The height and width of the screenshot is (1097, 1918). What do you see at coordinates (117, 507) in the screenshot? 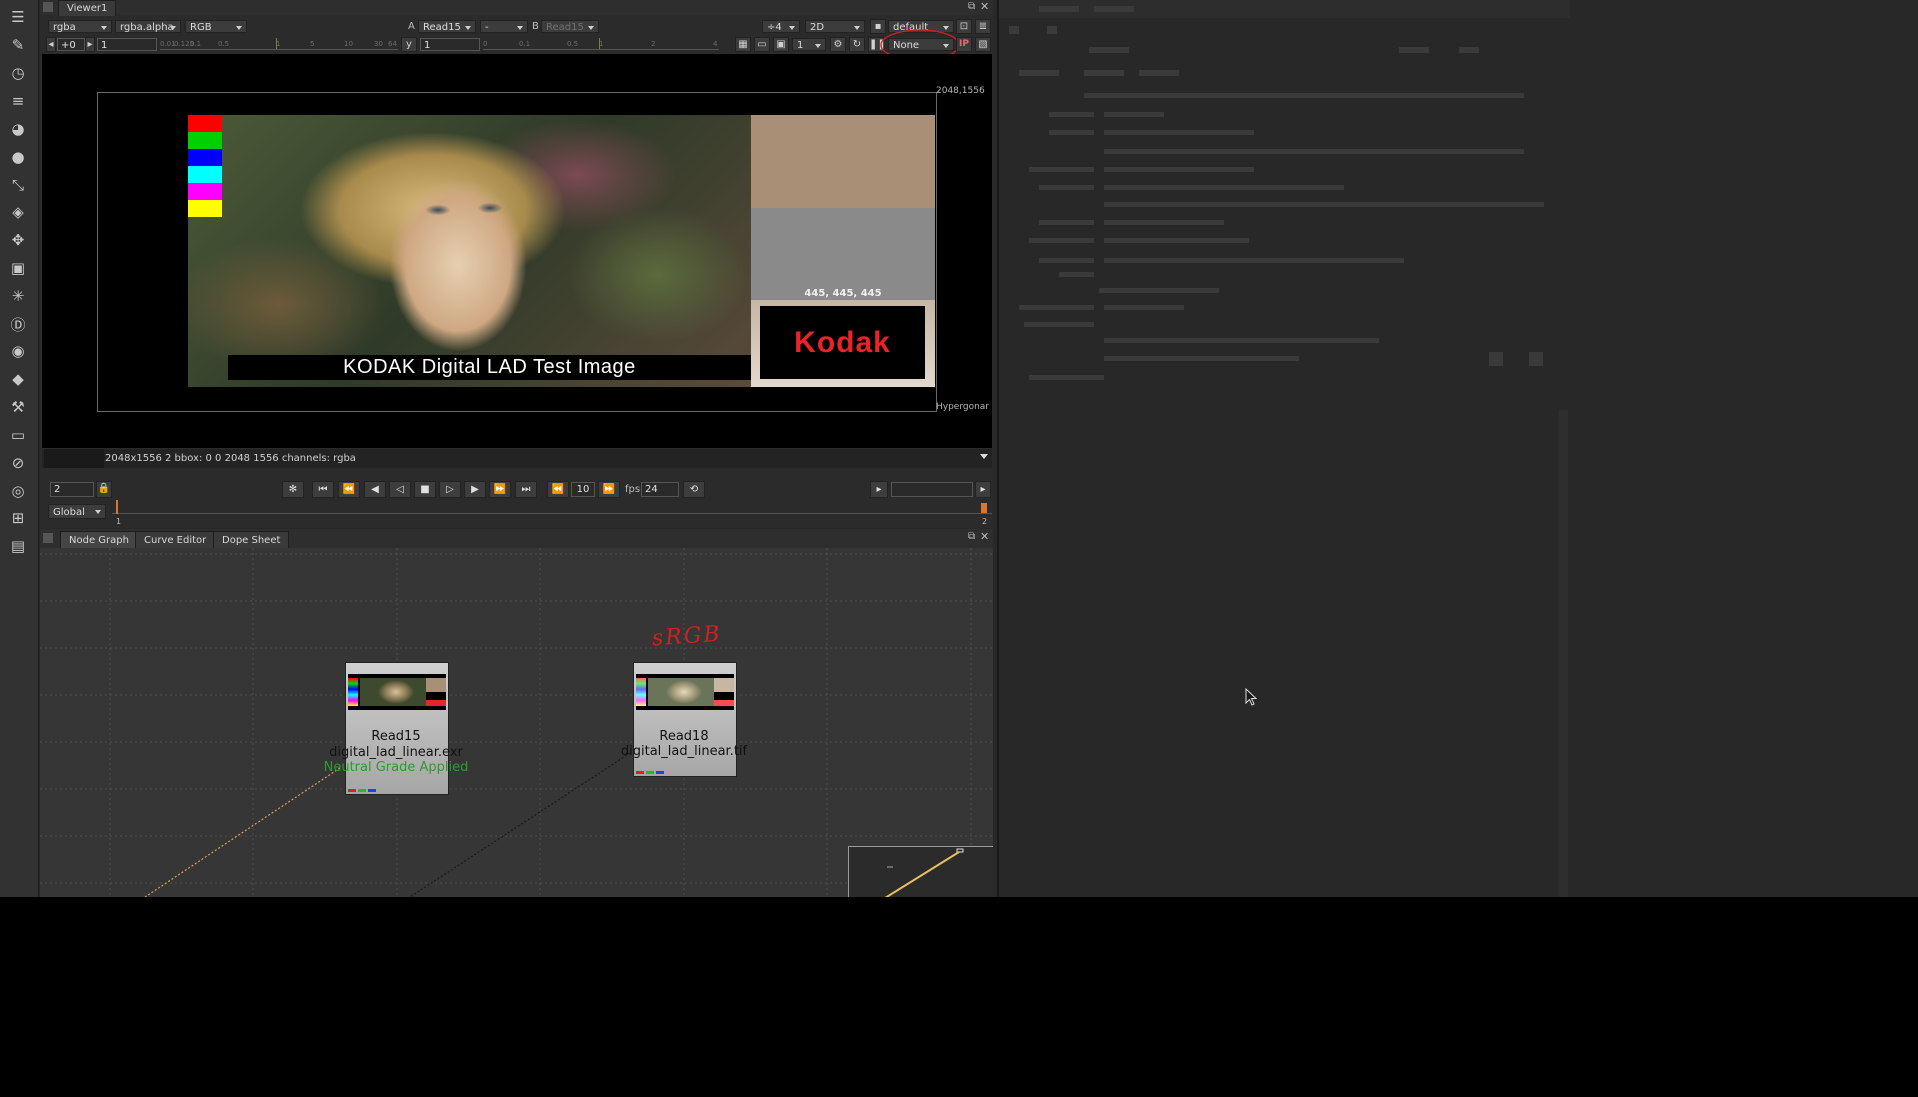
I see `timeline-playhead-start` at bounding box center [117, 507].